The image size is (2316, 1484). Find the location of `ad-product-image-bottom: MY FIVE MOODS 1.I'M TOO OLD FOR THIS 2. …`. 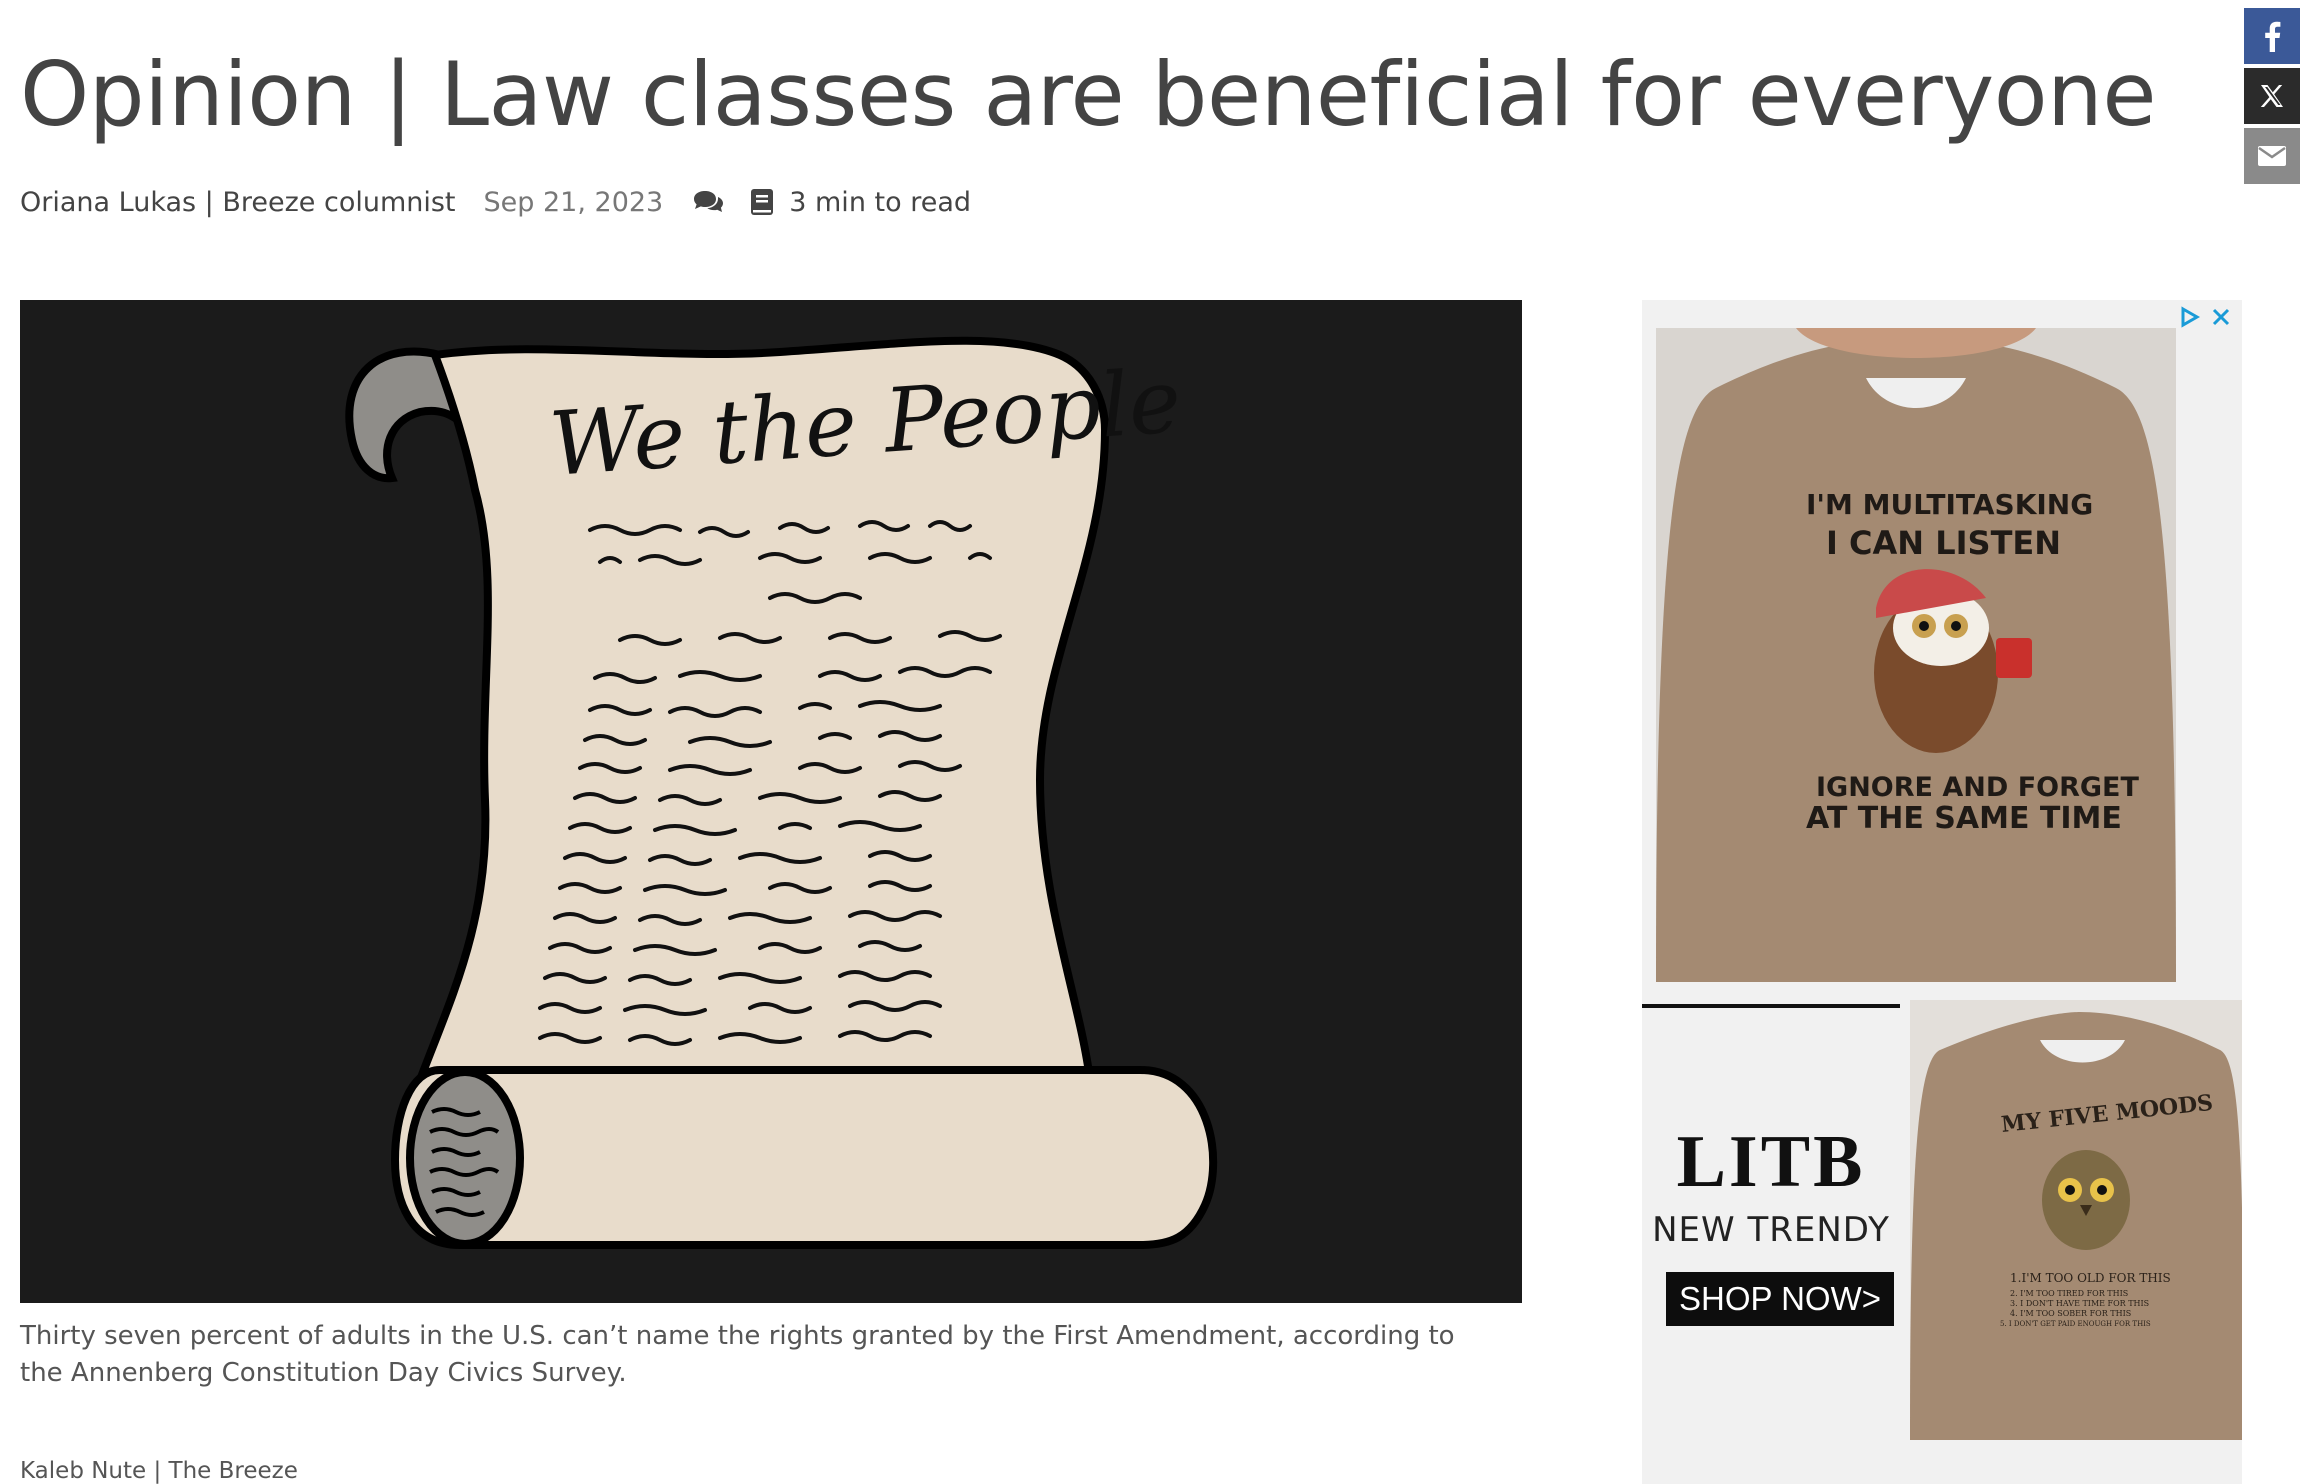

ad-product-image-bottom: MY FIVE MOODS 1.I'M TOO OLD FOR THIS 2. … is located at coordinates (2076, 1220).